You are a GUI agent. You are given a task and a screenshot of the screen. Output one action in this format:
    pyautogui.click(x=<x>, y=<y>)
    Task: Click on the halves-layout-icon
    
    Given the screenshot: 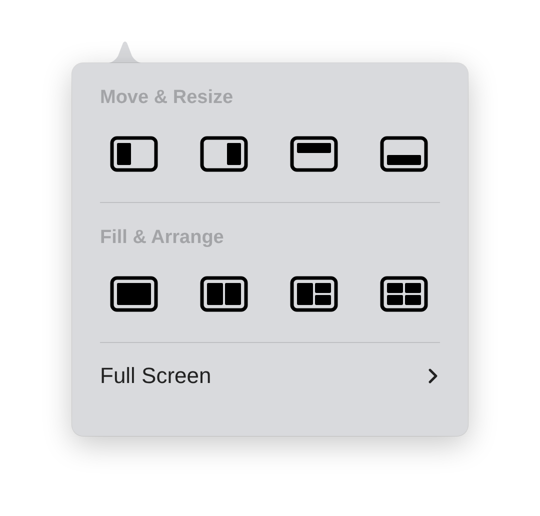 What is the action you would take?
    pyautogui.click(x=224, y=294)
    